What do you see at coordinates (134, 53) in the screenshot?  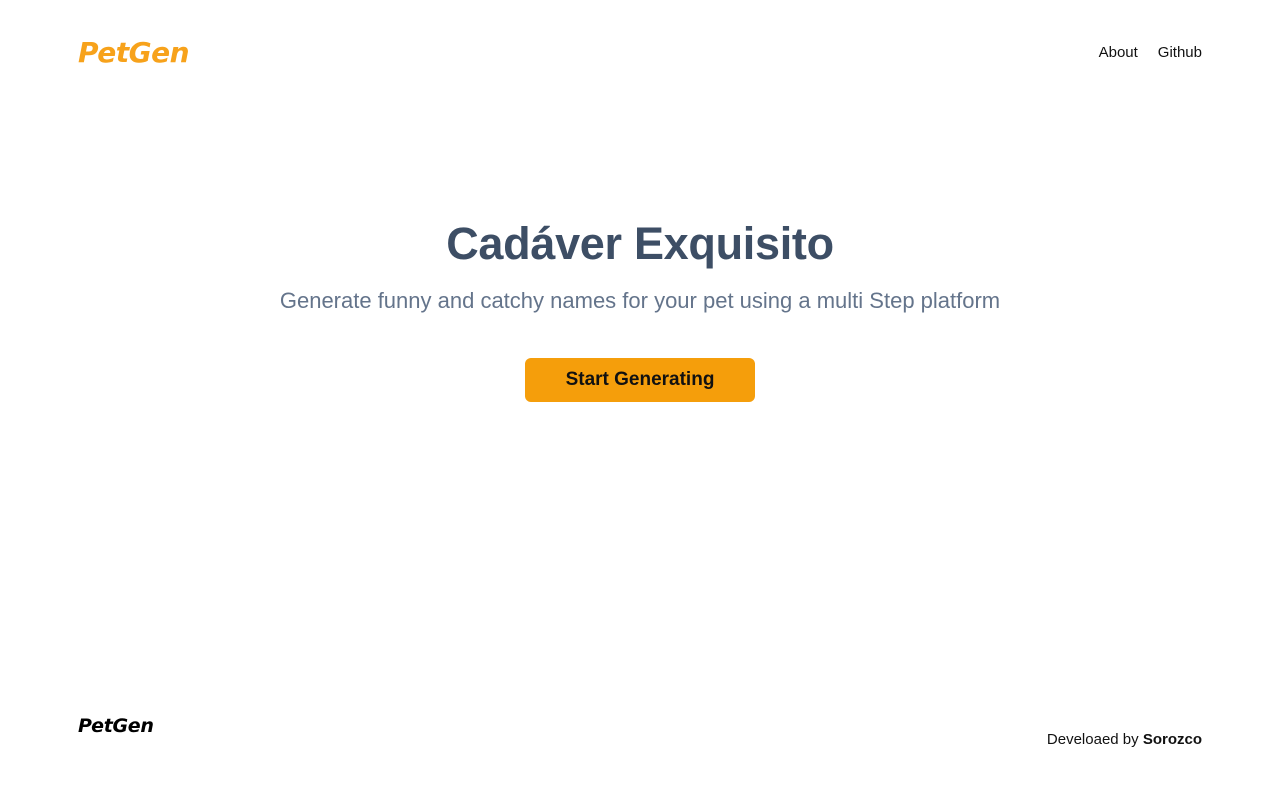 I see `brand-logo: PetGen` at bounding box center [134, 53].